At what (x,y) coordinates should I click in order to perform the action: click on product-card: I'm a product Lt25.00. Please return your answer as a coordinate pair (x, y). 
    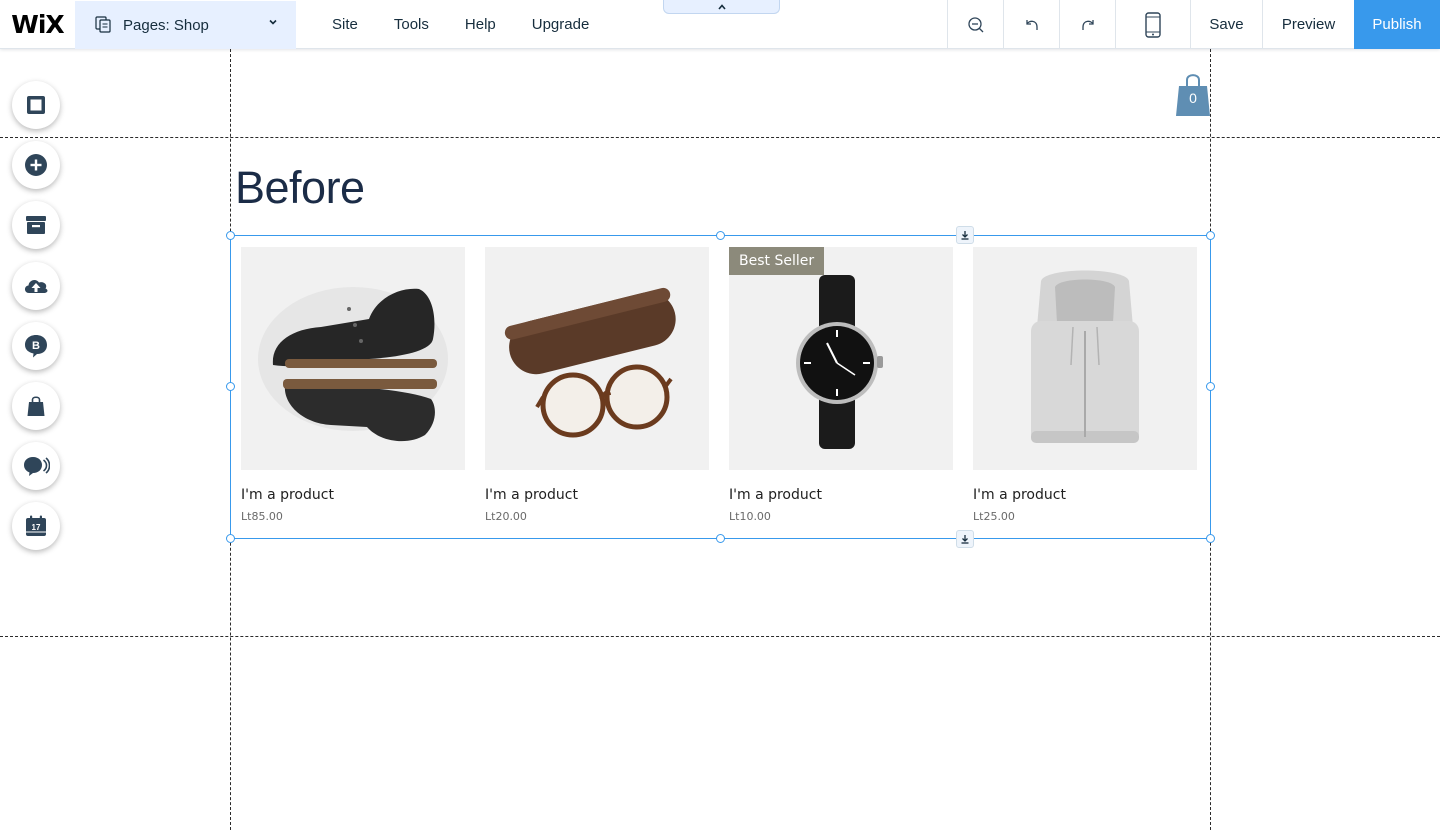
    Looking at the image, I should click on (1085, 385).